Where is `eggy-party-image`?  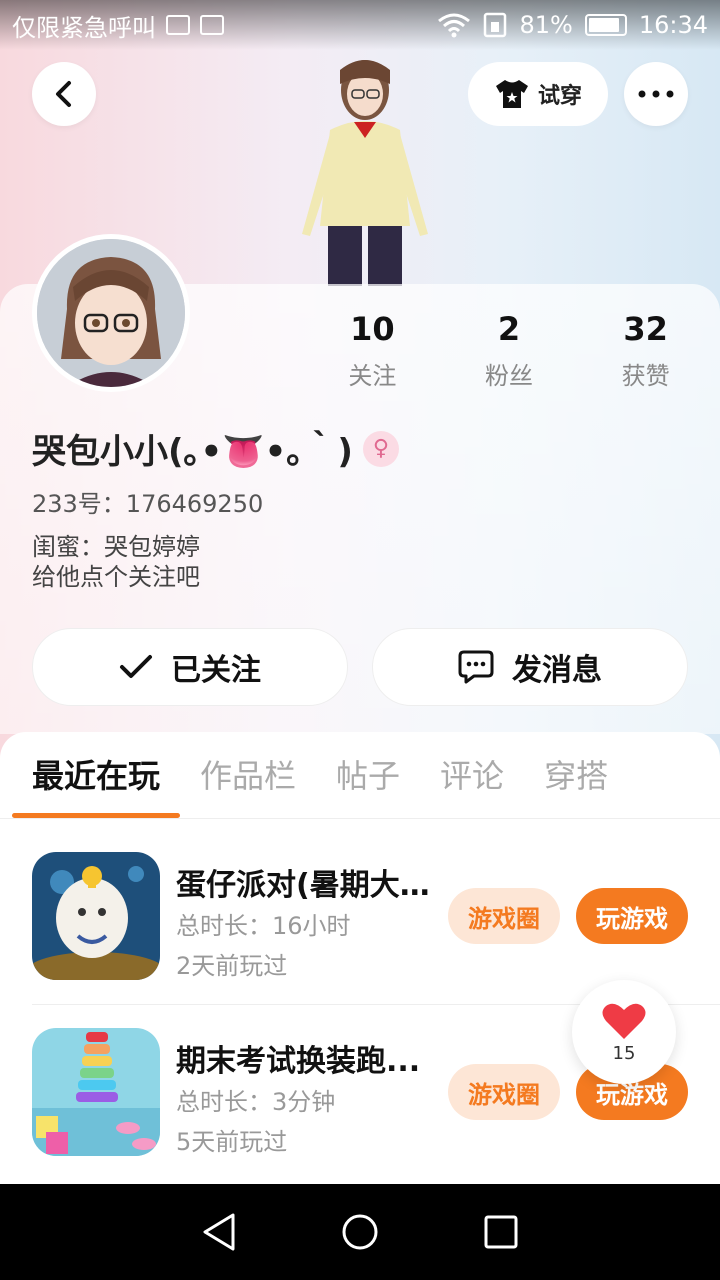
eggy-party-image is located at coordinates (96, 916).